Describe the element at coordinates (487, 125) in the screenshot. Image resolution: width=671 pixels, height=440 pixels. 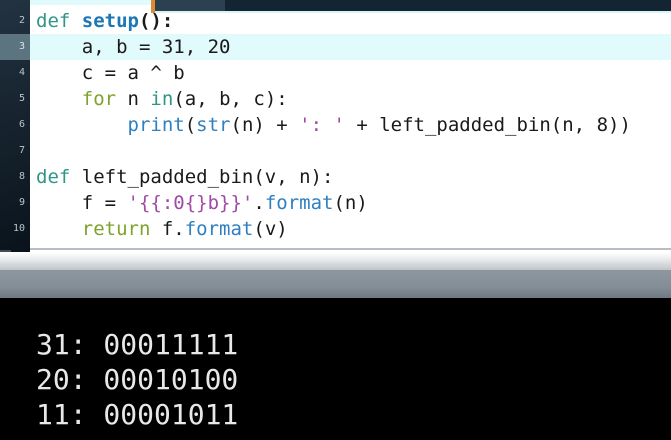
I see `code-token: + left_padded_bin(n, 8))` at that location.